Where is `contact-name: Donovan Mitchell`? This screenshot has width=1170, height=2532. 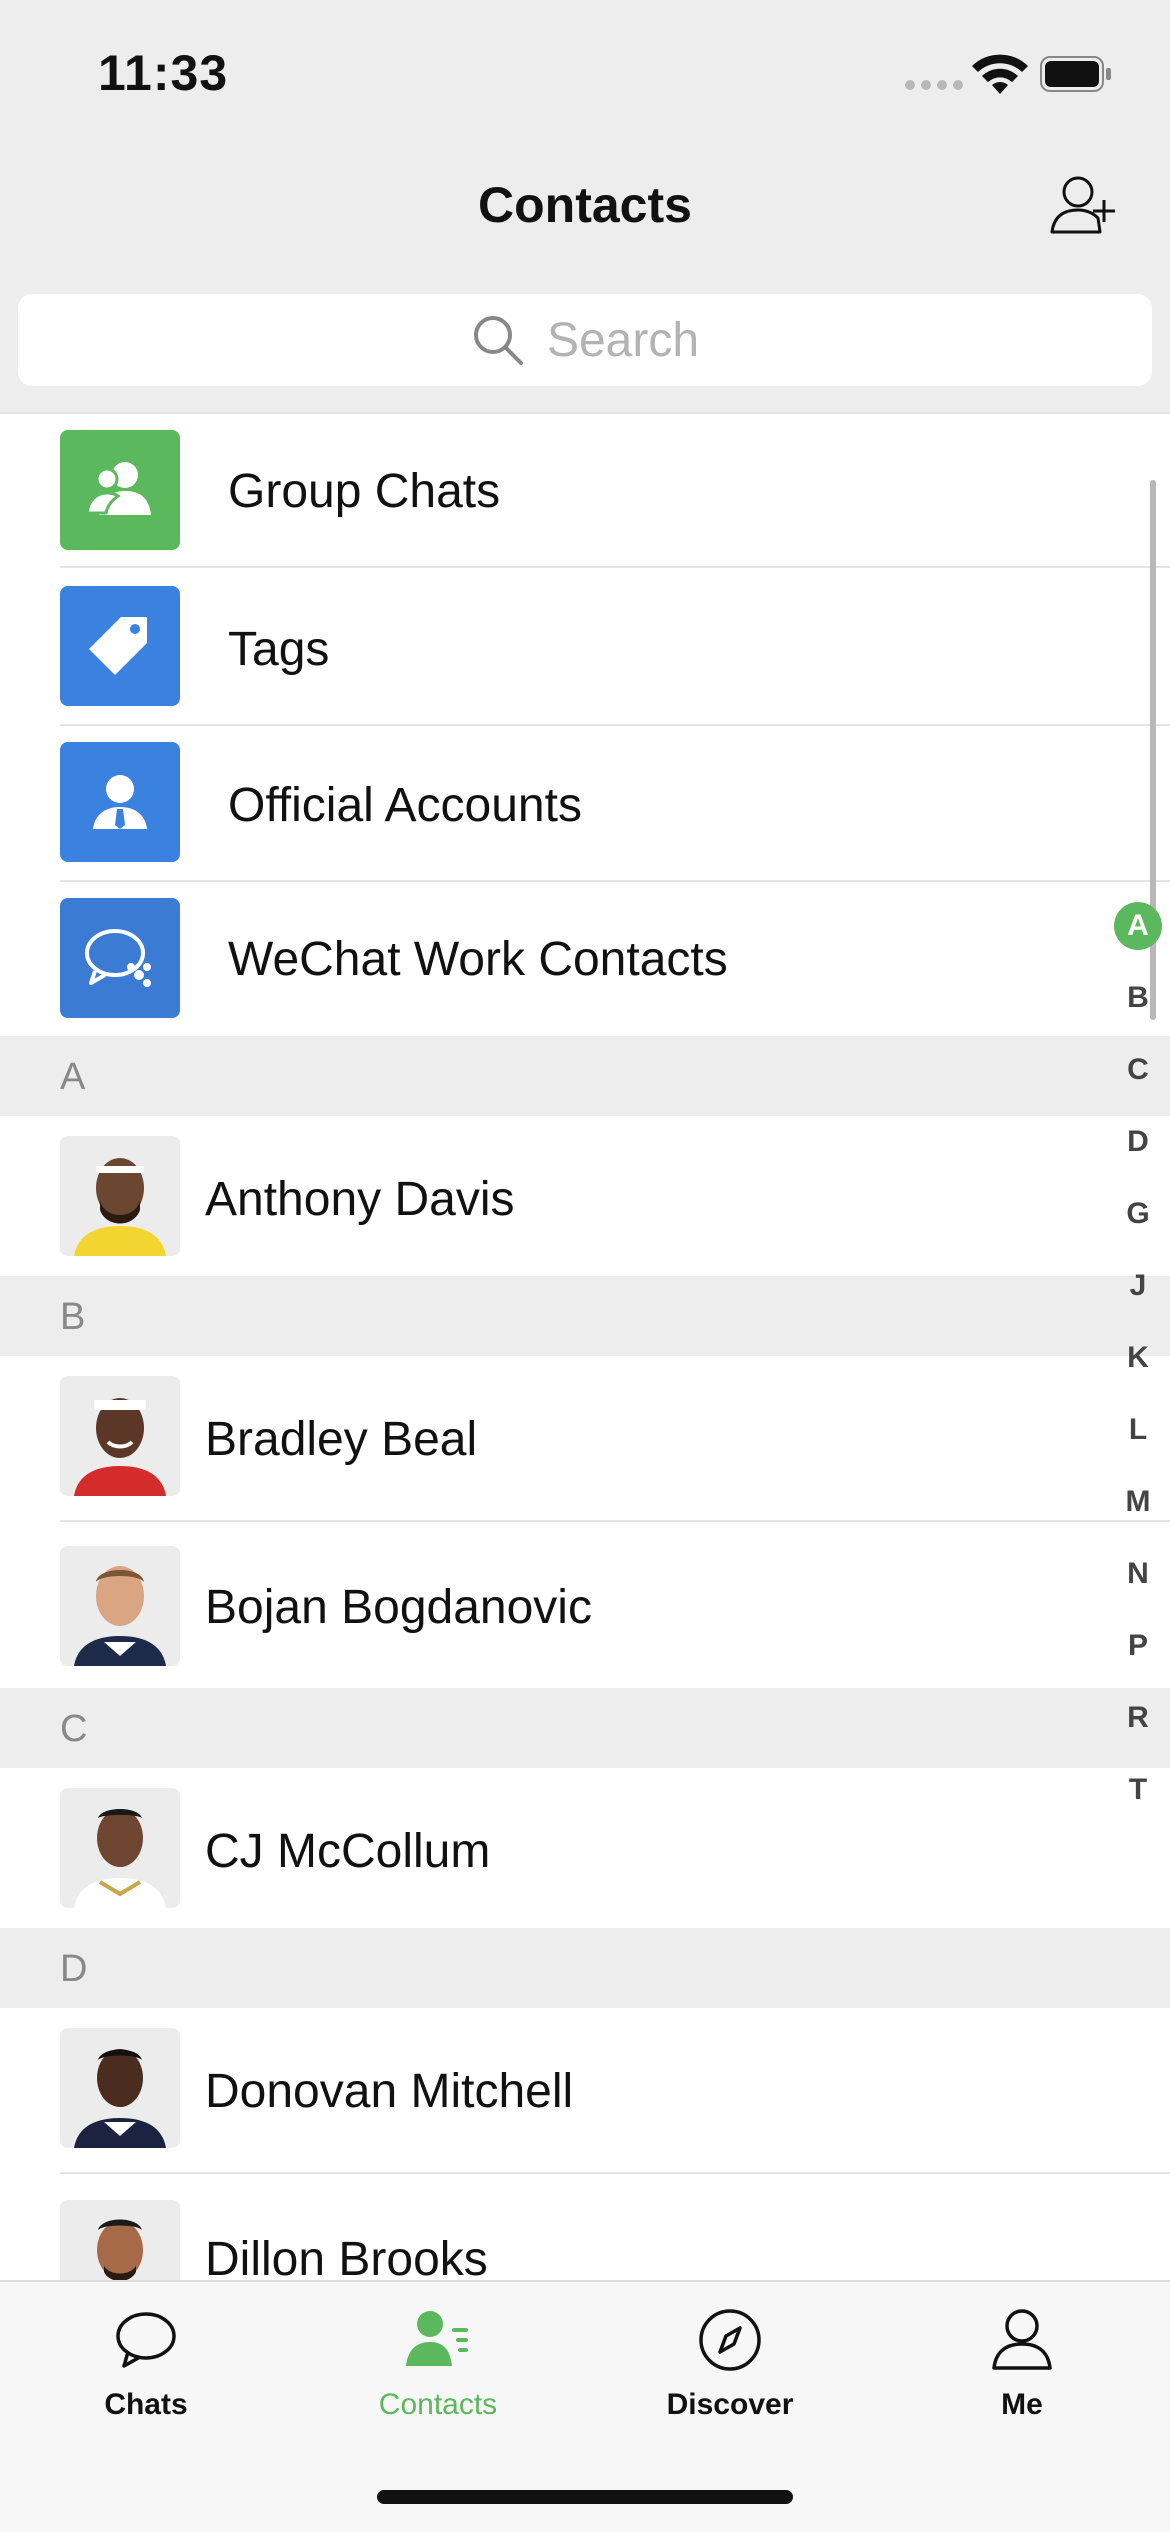 contact-name: Donovan Mitchell is located at coordinates (389, 2091).